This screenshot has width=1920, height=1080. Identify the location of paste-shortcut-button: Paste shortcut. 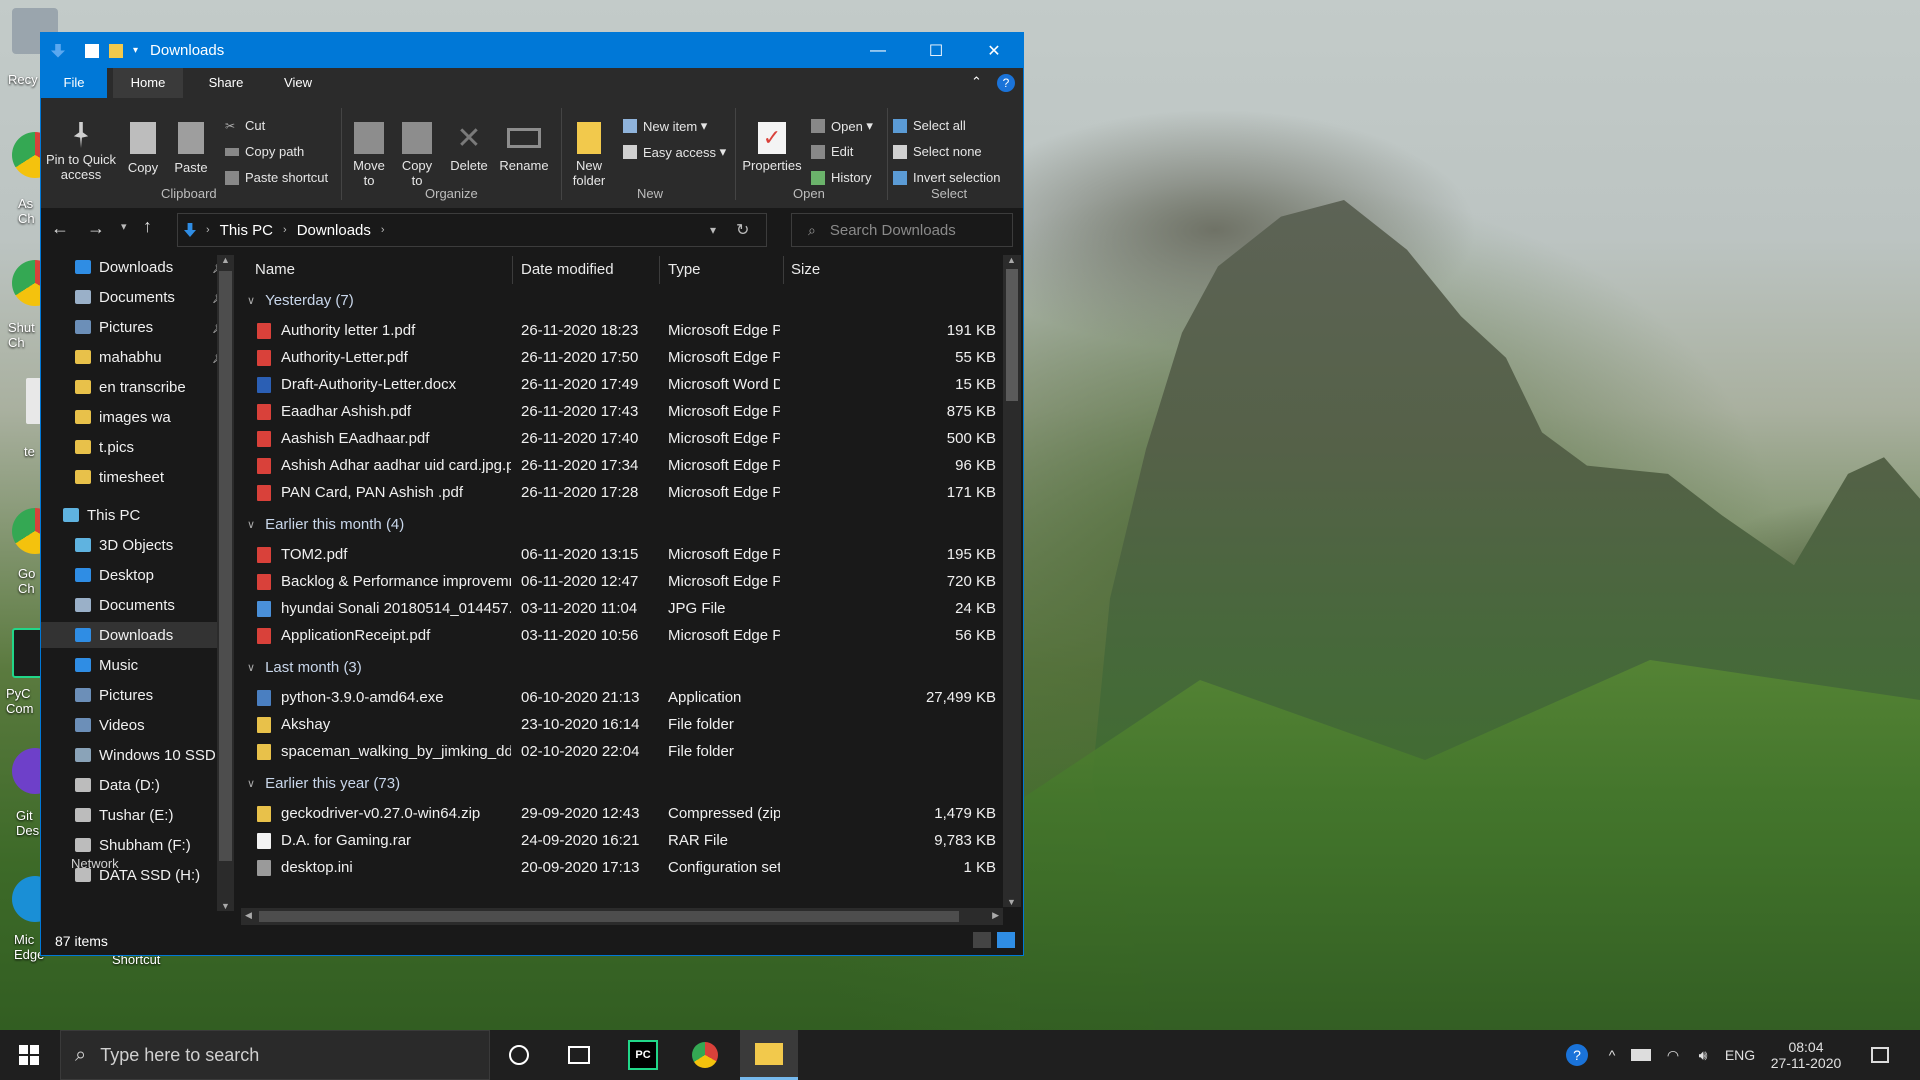
(276, 177).